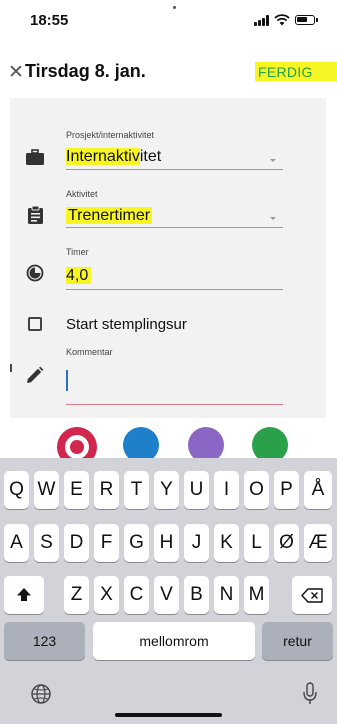 Image resolution: width=337 pixels, height=724 pixels. I want to click on key-b: B, so click(196, 595).